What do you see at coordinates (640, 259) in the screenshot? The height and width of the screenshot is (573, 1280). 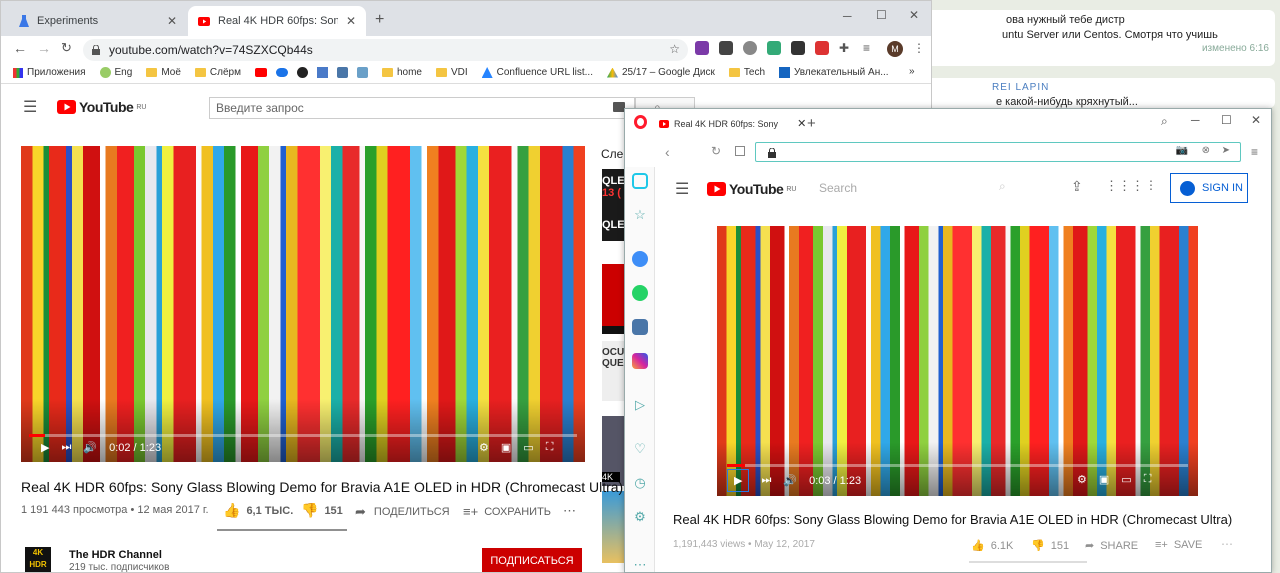 I see `messenger-icon` at bounding box center [640, 259].